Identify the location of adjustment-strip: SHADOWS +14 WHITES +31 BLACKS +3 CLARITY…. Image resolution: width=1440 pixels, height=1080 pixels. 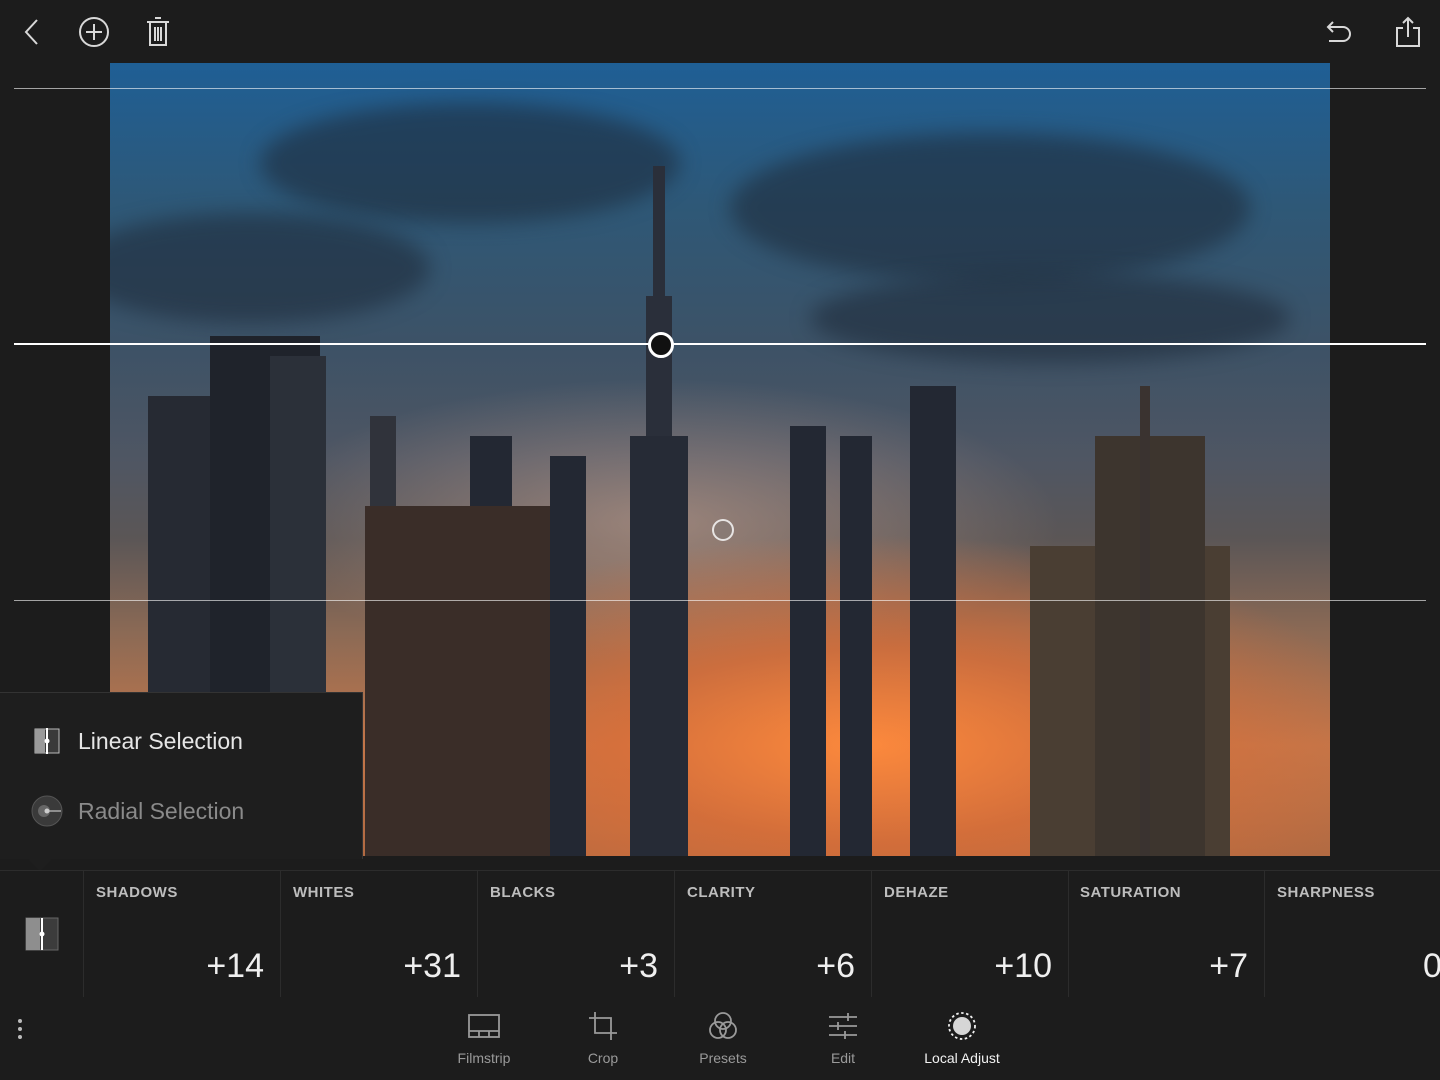
(720, 934).